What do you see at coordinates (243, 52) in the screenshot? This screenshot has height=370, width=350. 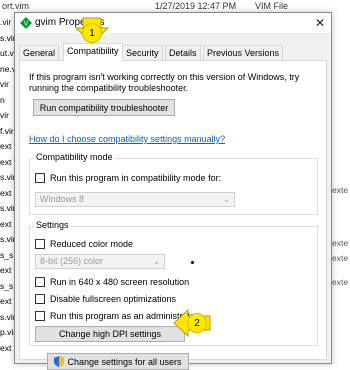 I see `tab-previous-versions: Previous Versions` at bounding box center [243, 52].